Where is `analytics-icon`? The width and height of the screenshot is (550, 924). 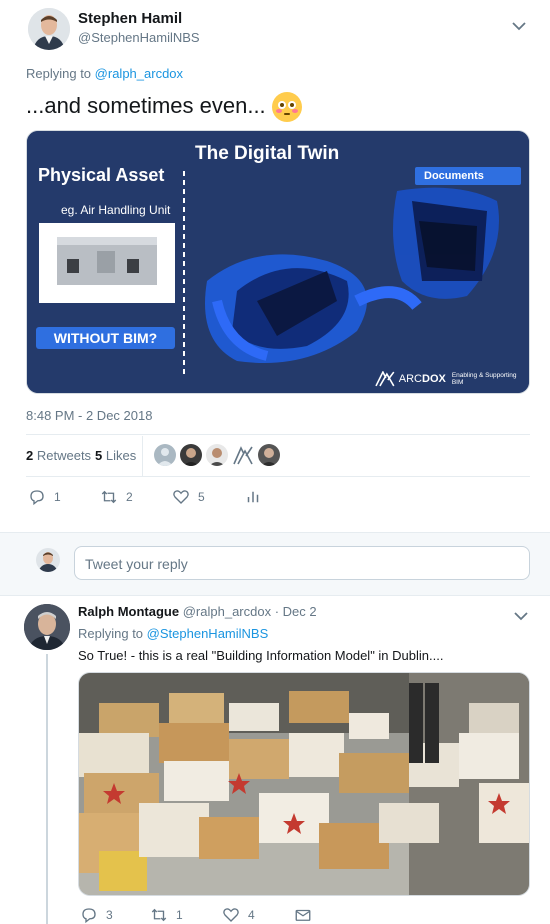
analytics-icon is located at coordinates (253, 497).